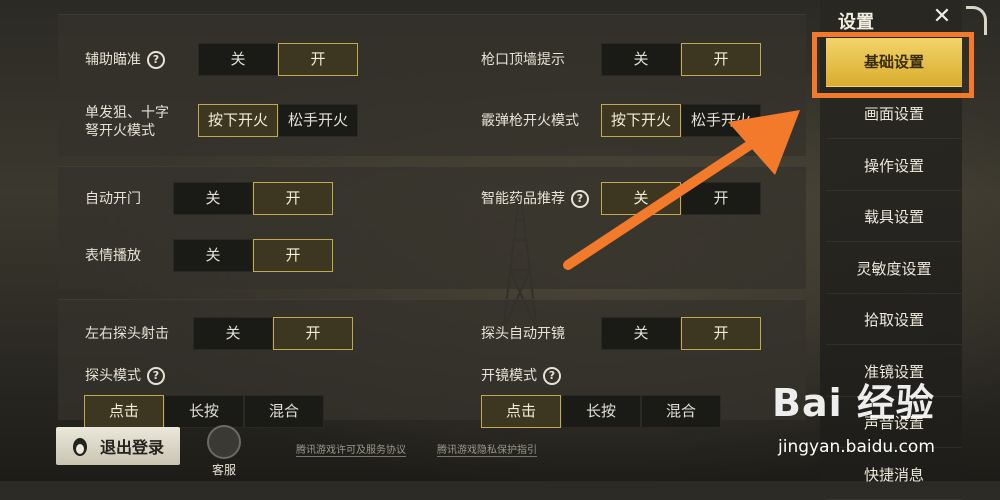  I want to click on auto-door-label: 自动开门, so click(113, 199).